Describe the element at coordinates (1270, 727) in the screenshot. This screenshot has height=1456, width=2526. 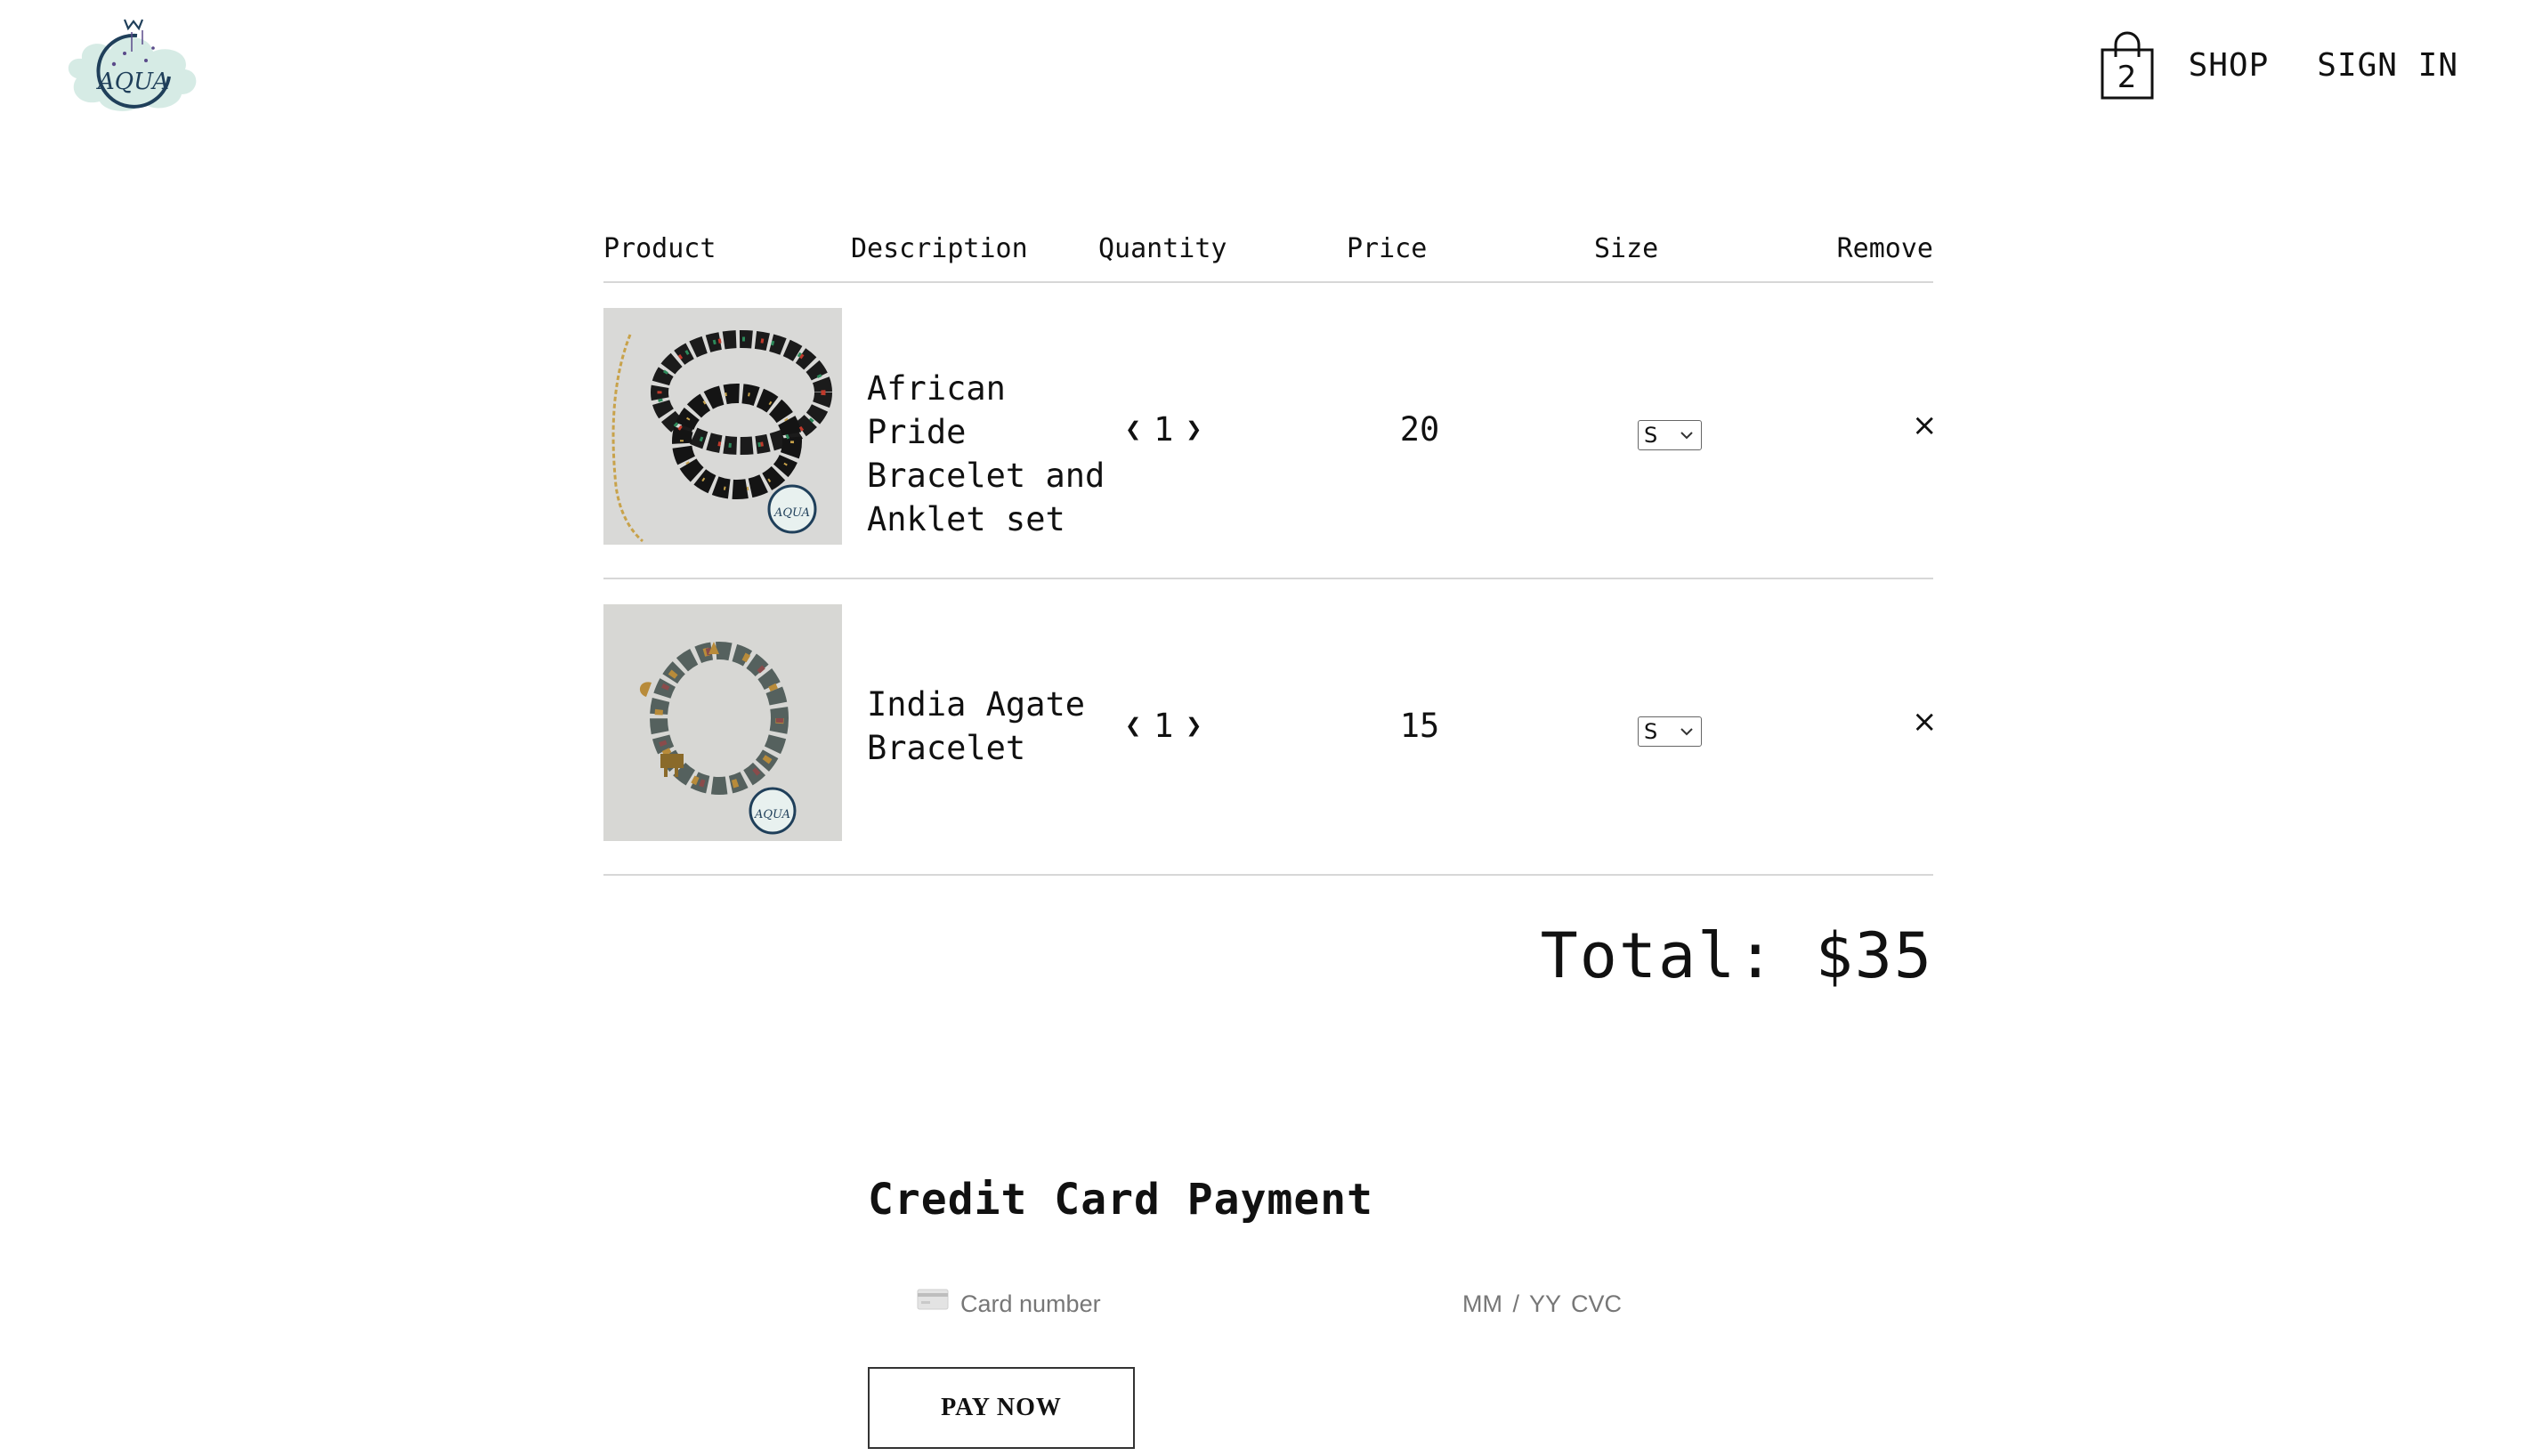
I see `cart-row: AQUA India Agate Bracelet ❮ 1 ❯ 15 S ×` at that location.